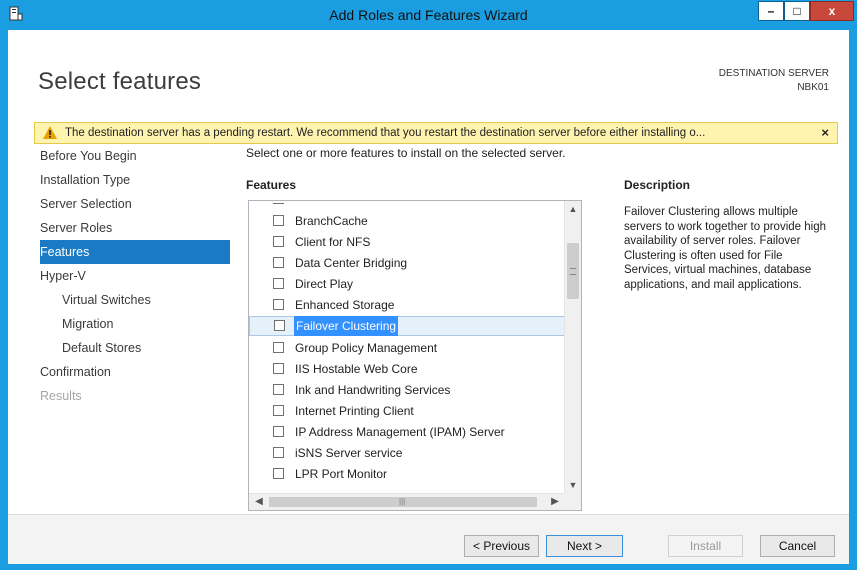  I want to click on list-item: BranchCache, so click(407, 221).